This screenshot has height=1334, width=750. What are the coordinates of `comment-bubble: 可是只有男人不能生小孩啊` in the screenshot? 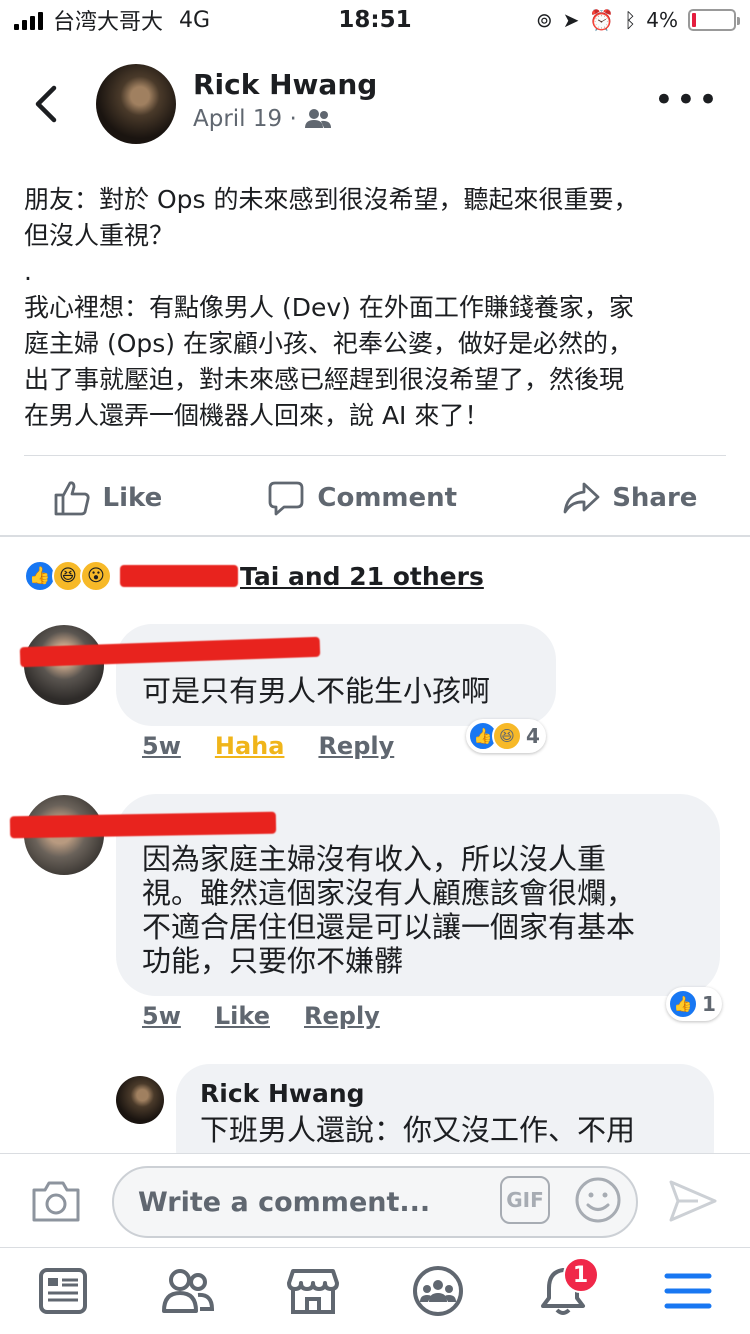 It's located at (287, 675).